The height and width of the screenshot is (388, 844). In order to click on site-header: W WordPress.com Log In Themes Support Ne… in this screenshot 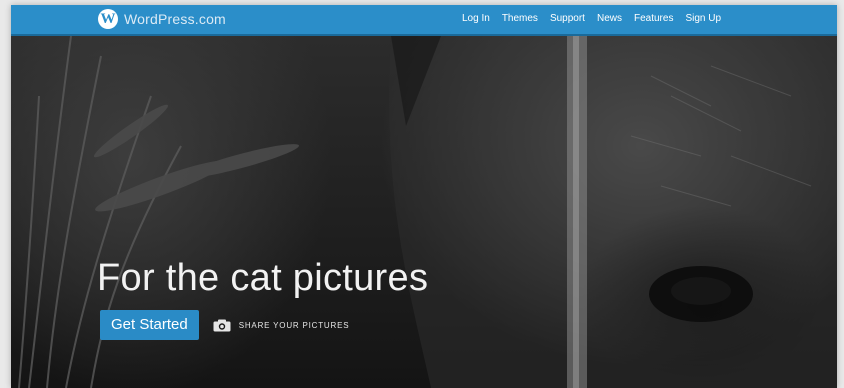, I will do `click(424, 20)`.